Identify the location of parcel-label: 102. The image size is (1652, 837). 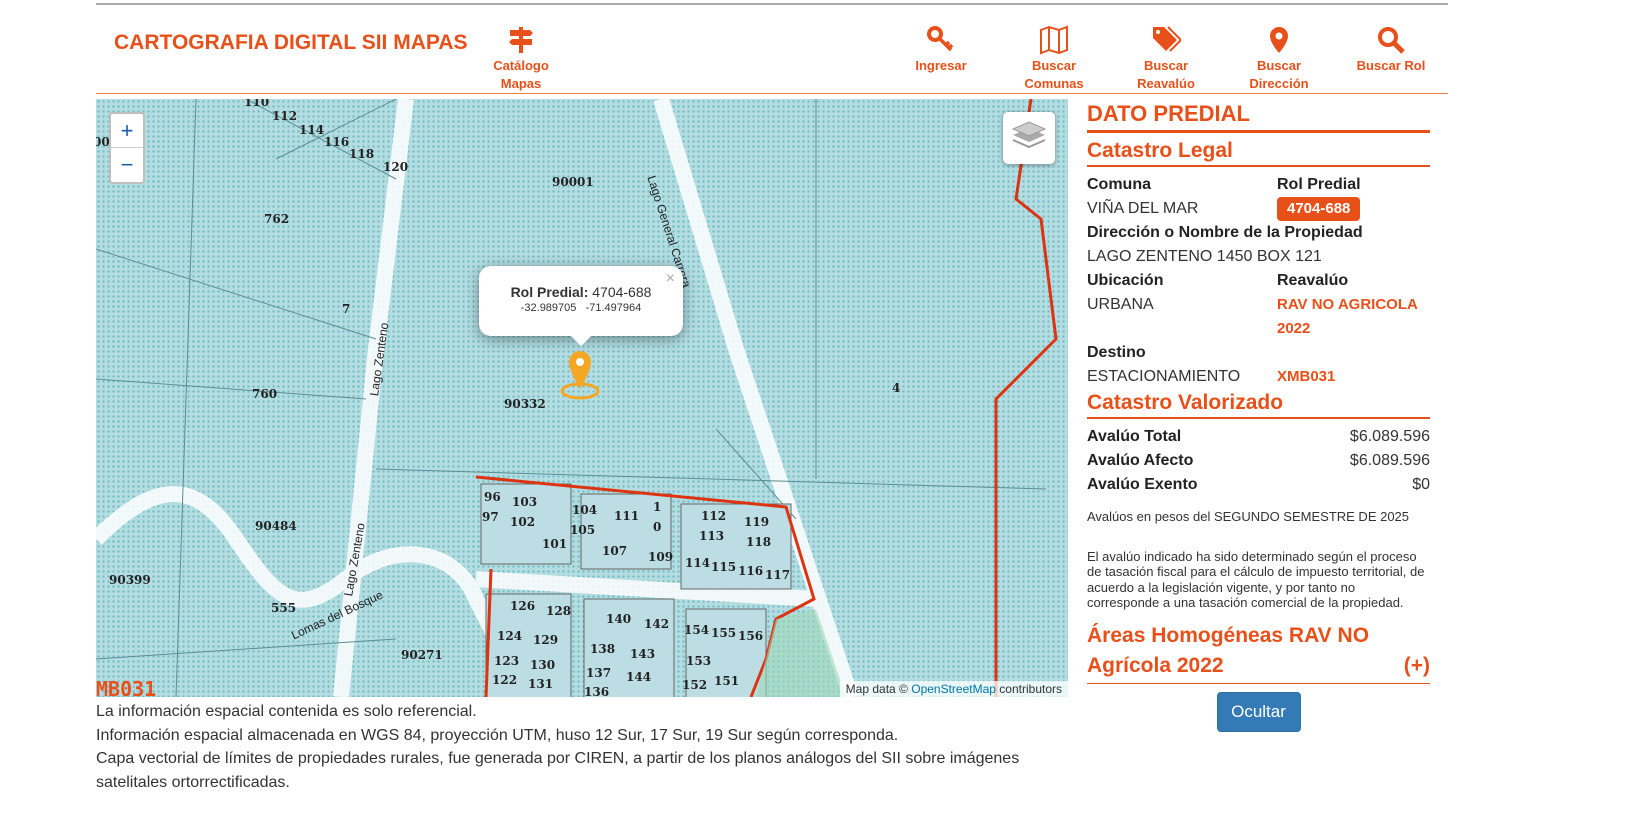
(523, 522).